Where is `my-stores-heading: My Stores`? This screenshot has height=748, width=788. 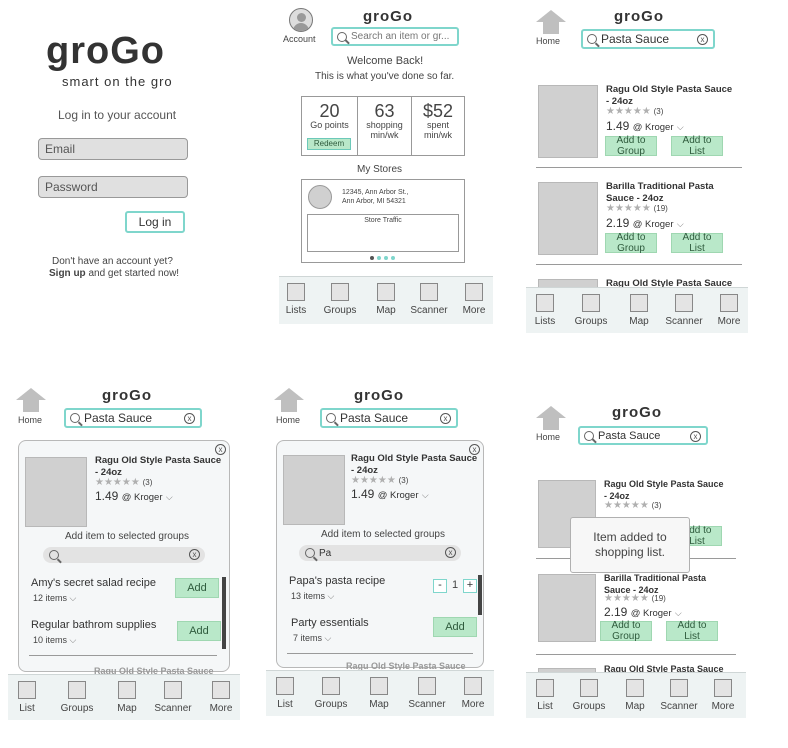 my-stores-heading: My Stores is located at coordinates (380, 169).